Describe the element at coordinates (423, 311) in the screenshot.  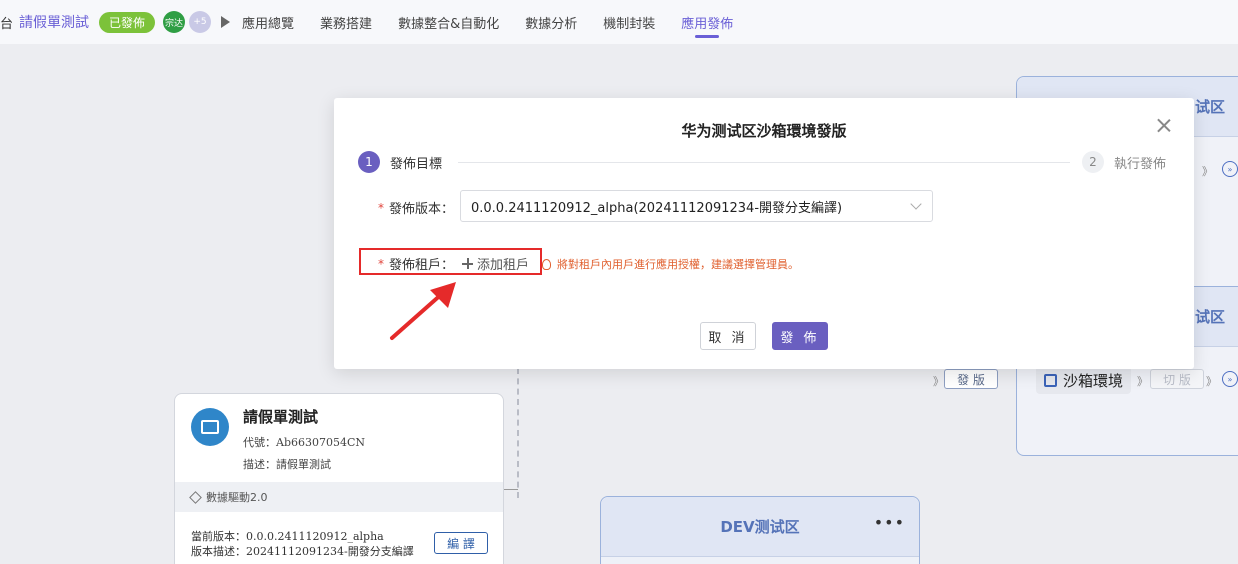
I see `annotation-arrow-icon` at that location.